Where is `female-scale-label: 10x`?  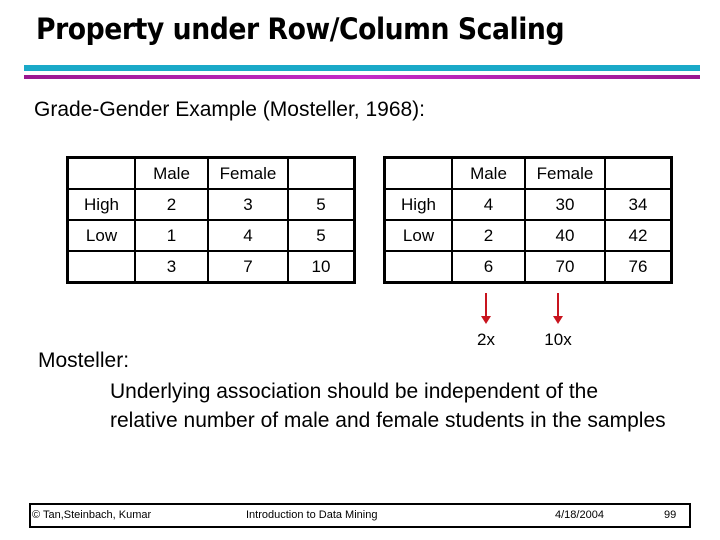
female-scale-label: 10x is located at coordinates (558, 339).